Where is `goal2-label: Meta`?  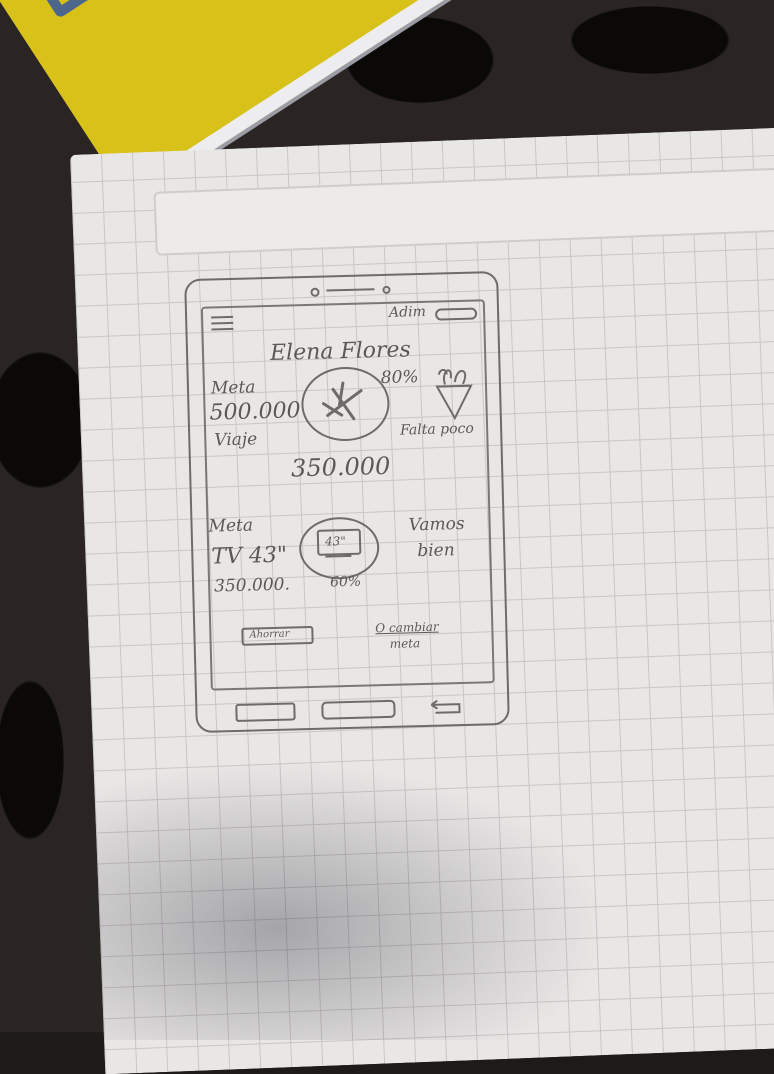
goal2-label: Meta is located at coordinates (231, 526).